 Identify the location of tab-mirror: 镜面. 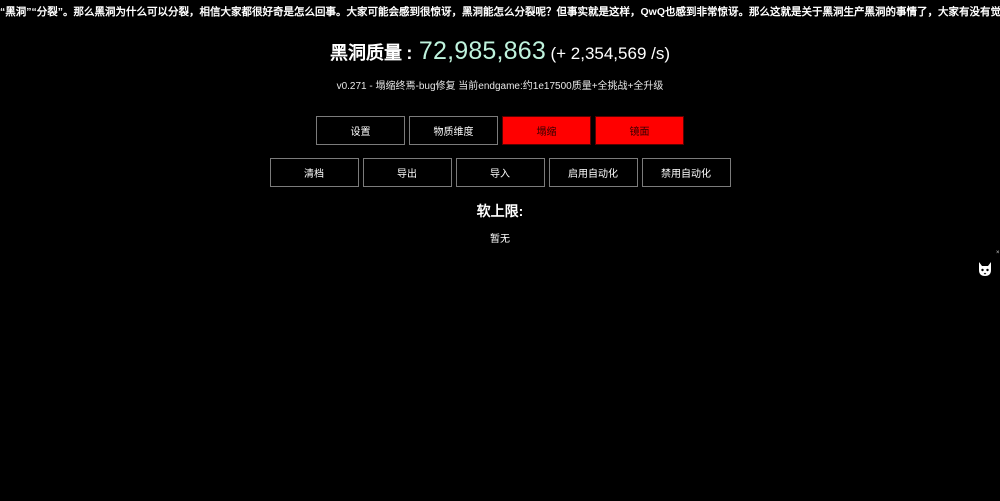
(639, 130).